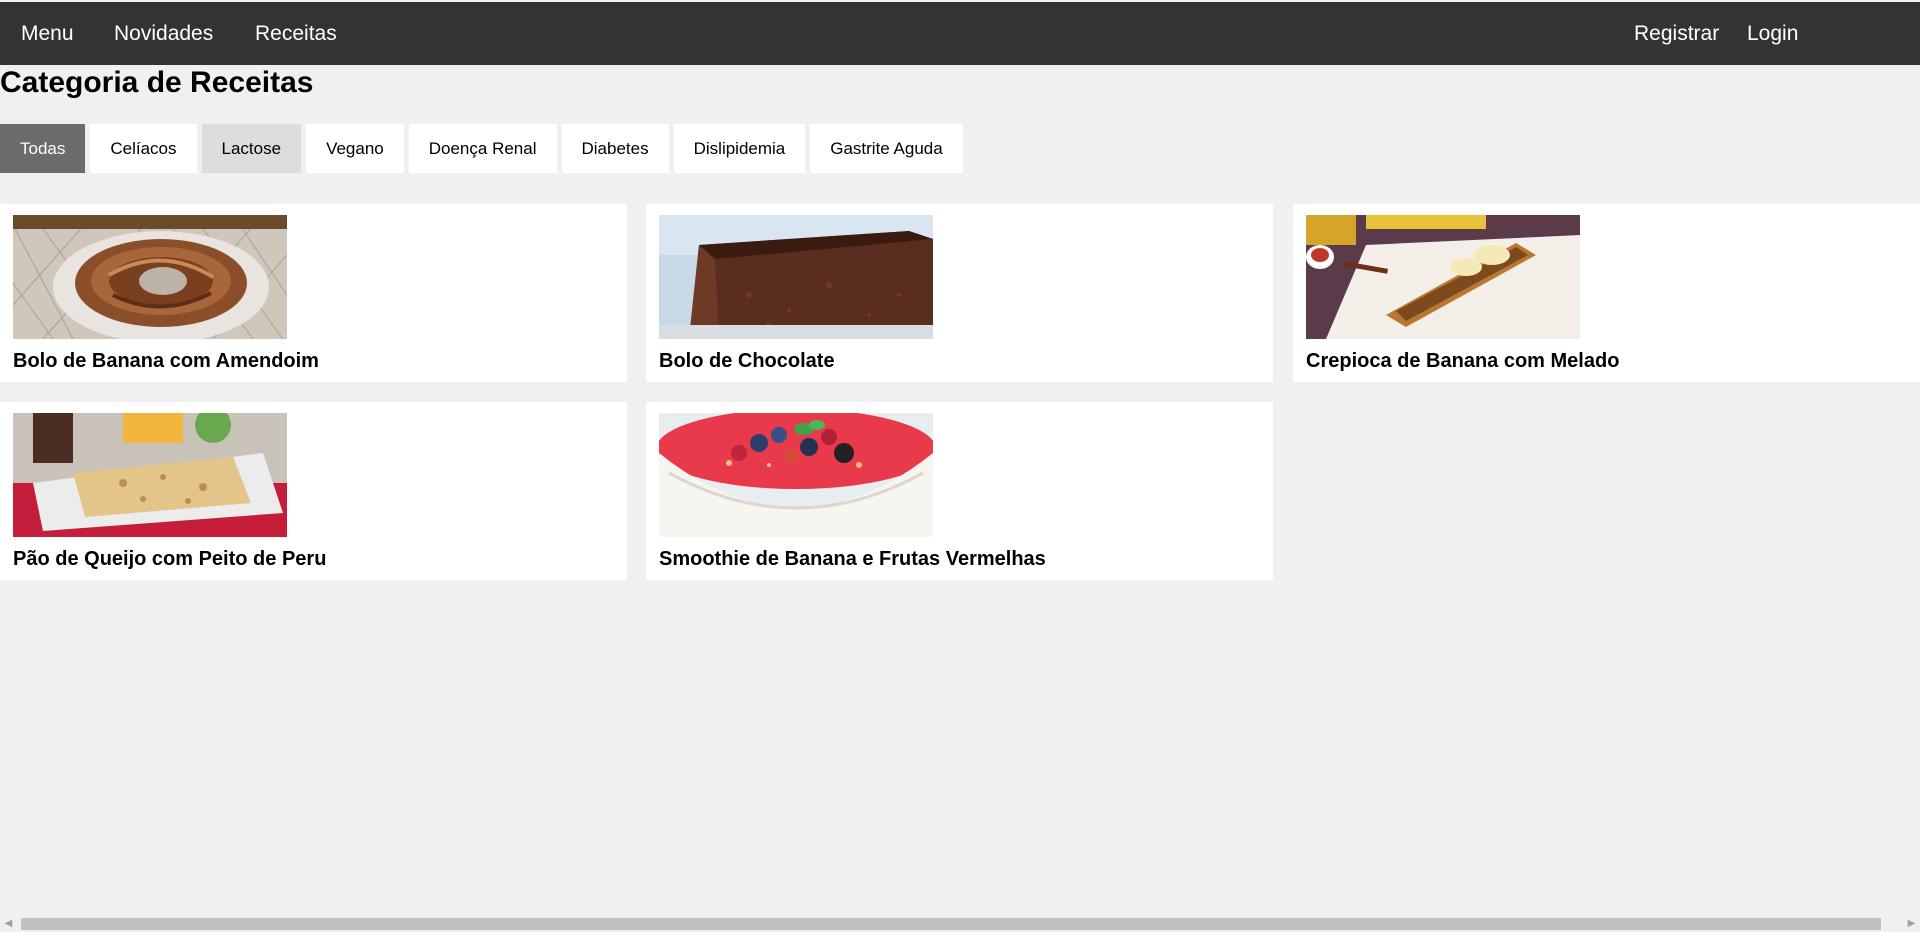 This screenshot has height=932, width=1920. Describe the element at coordinates (166, 361) in the screenshot. I see `recipe-card-title: Bolo de Banana com Amendoim` at that location.